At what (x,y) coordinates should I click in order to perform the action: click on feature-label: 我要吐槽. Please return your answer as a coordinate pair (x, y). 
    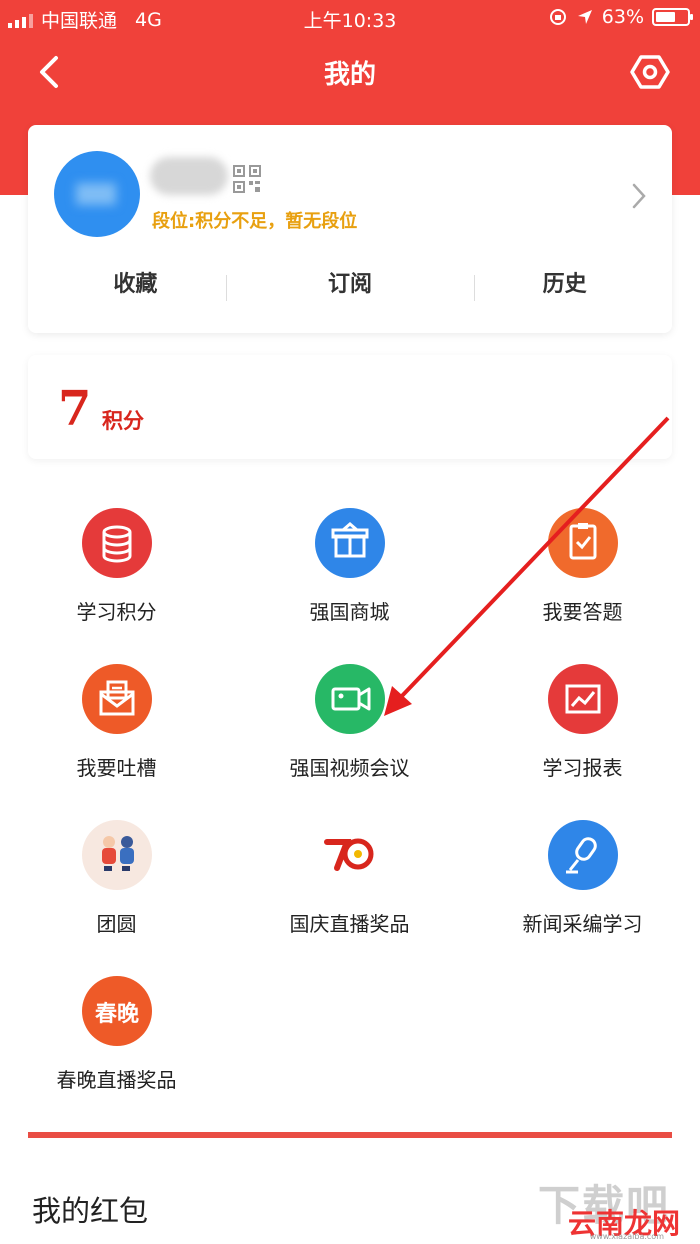
    Looking at the image, I should click on (116, 768).